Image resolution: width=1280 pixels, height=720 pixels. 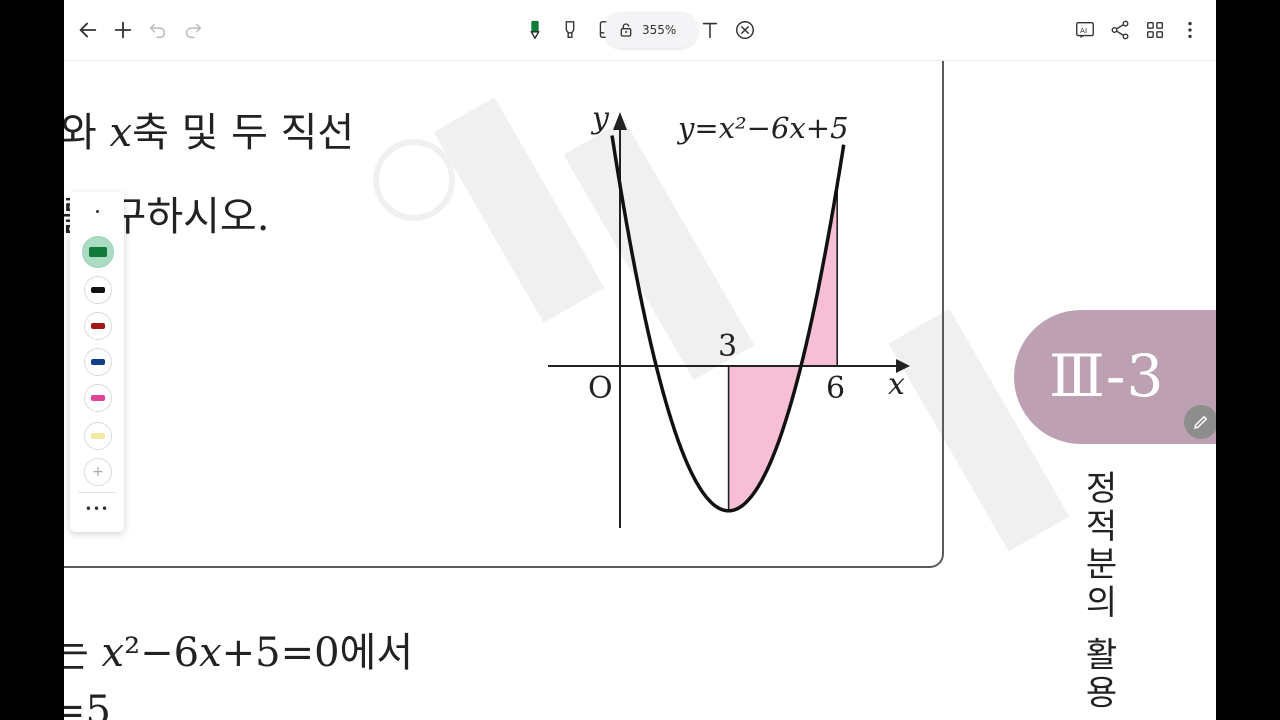 I want to click on pencil-icon, so click(x=1200, y=422).